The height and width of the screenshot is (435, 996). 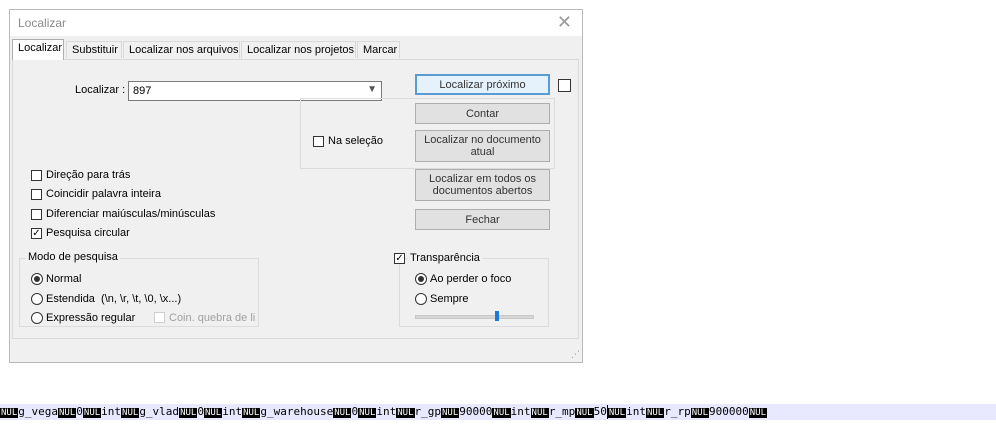 What do you see at coordinates (421, 279) in the screenshot?
I see `on-lose-focus-radio` at bounding box center [421, 279].